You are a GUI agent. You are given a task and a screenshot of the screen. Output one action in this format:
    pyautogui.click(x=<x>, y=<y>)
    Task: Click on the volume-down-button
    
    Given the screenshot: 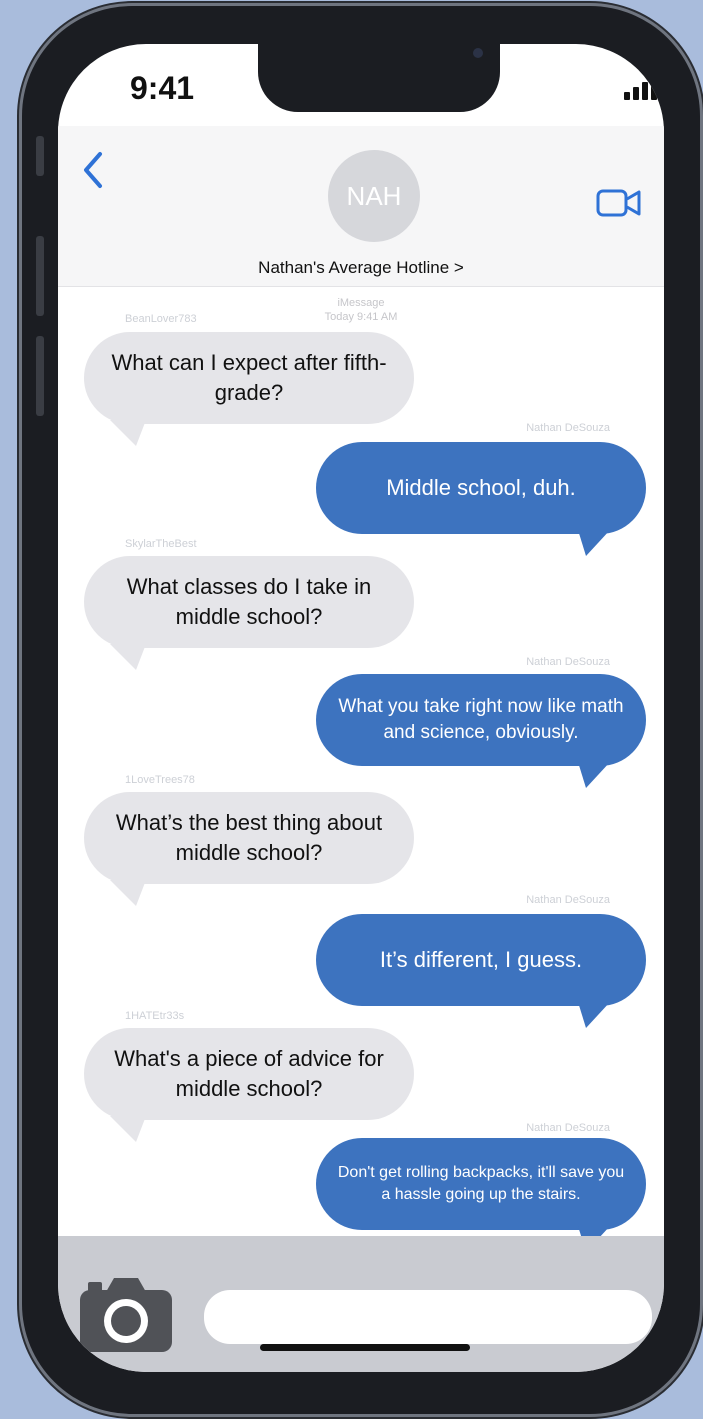 What is the action you would take?
    pyautogui.click(x=40, y=376)
    